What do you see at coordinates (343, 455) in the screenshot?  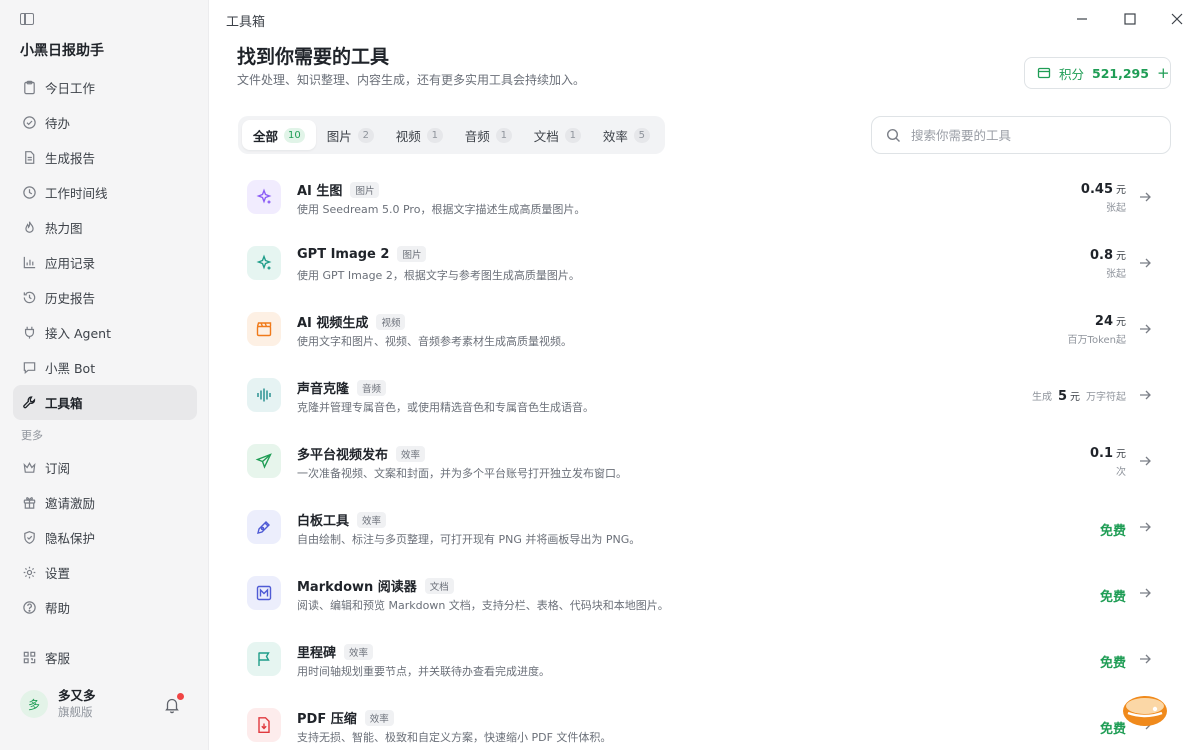 I see `tool-name: 多平台视频发布` at bounding box center [343, 455].